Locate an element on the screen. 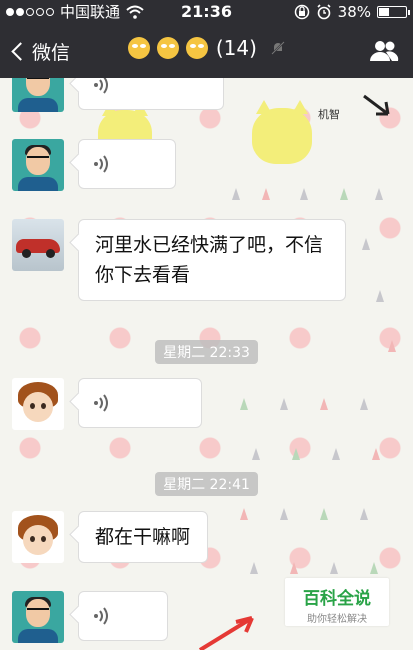  top-bar: 中国联通 21:36 38% 微信 (14) is located at coordinates (206, 39).